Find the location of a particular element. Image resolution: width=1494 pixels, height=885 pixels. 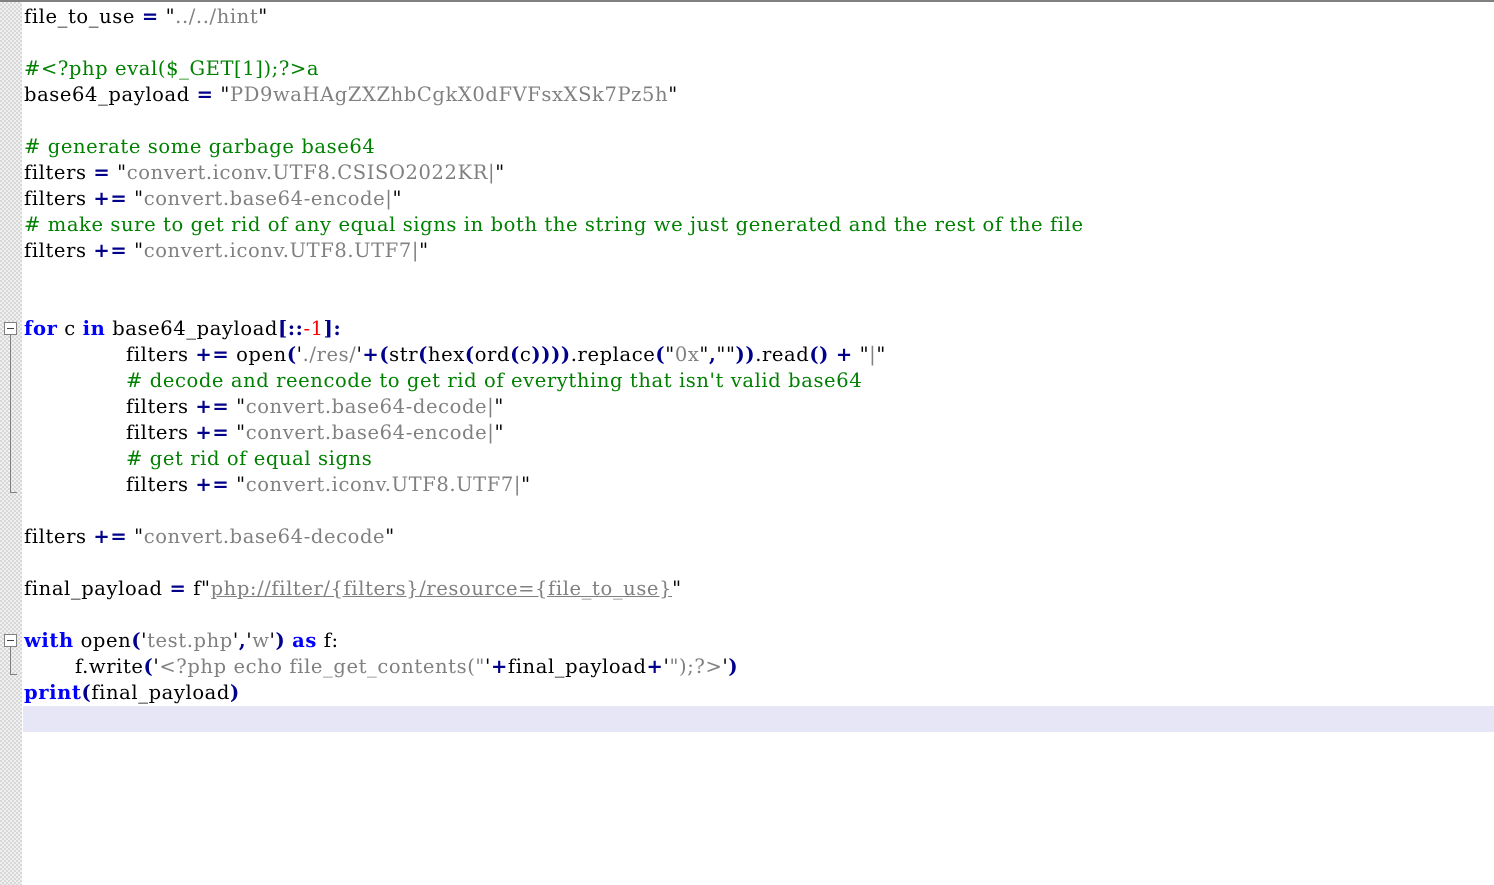

current-line-bar is located at coordinates (758, 719).